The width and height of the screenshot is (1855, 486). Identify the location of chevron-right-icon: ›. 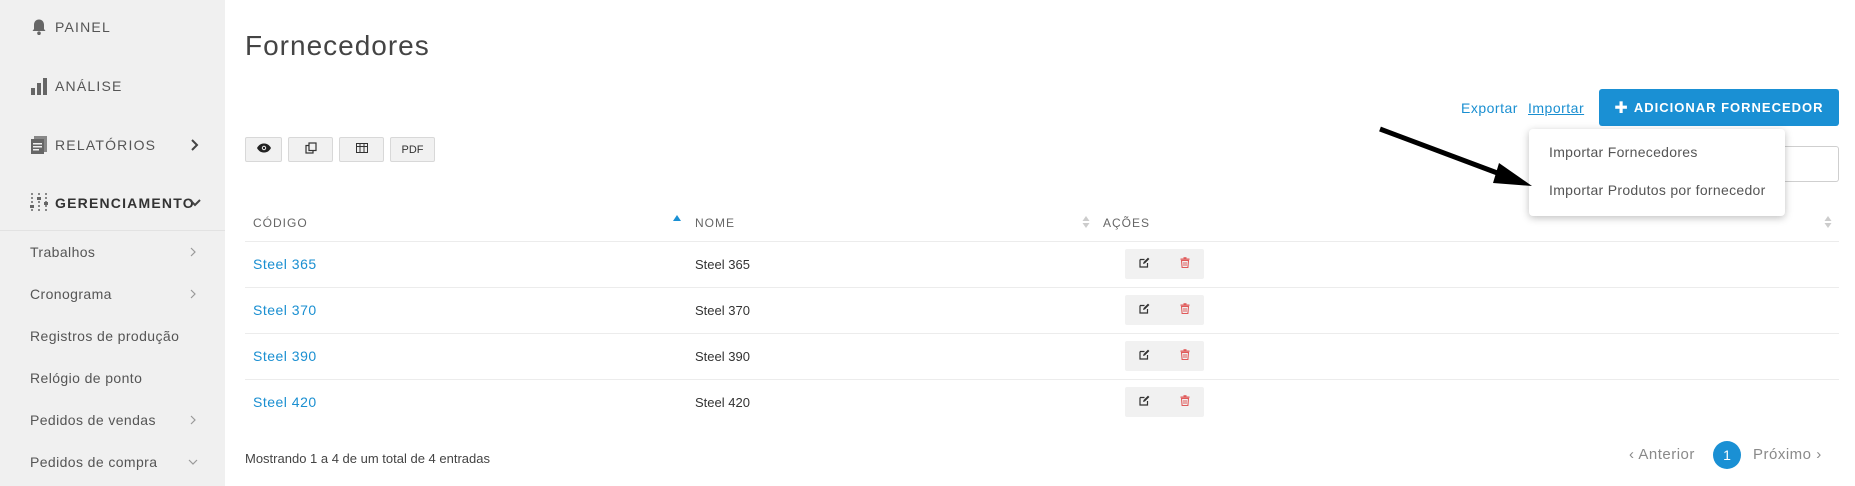
(1819, 454).